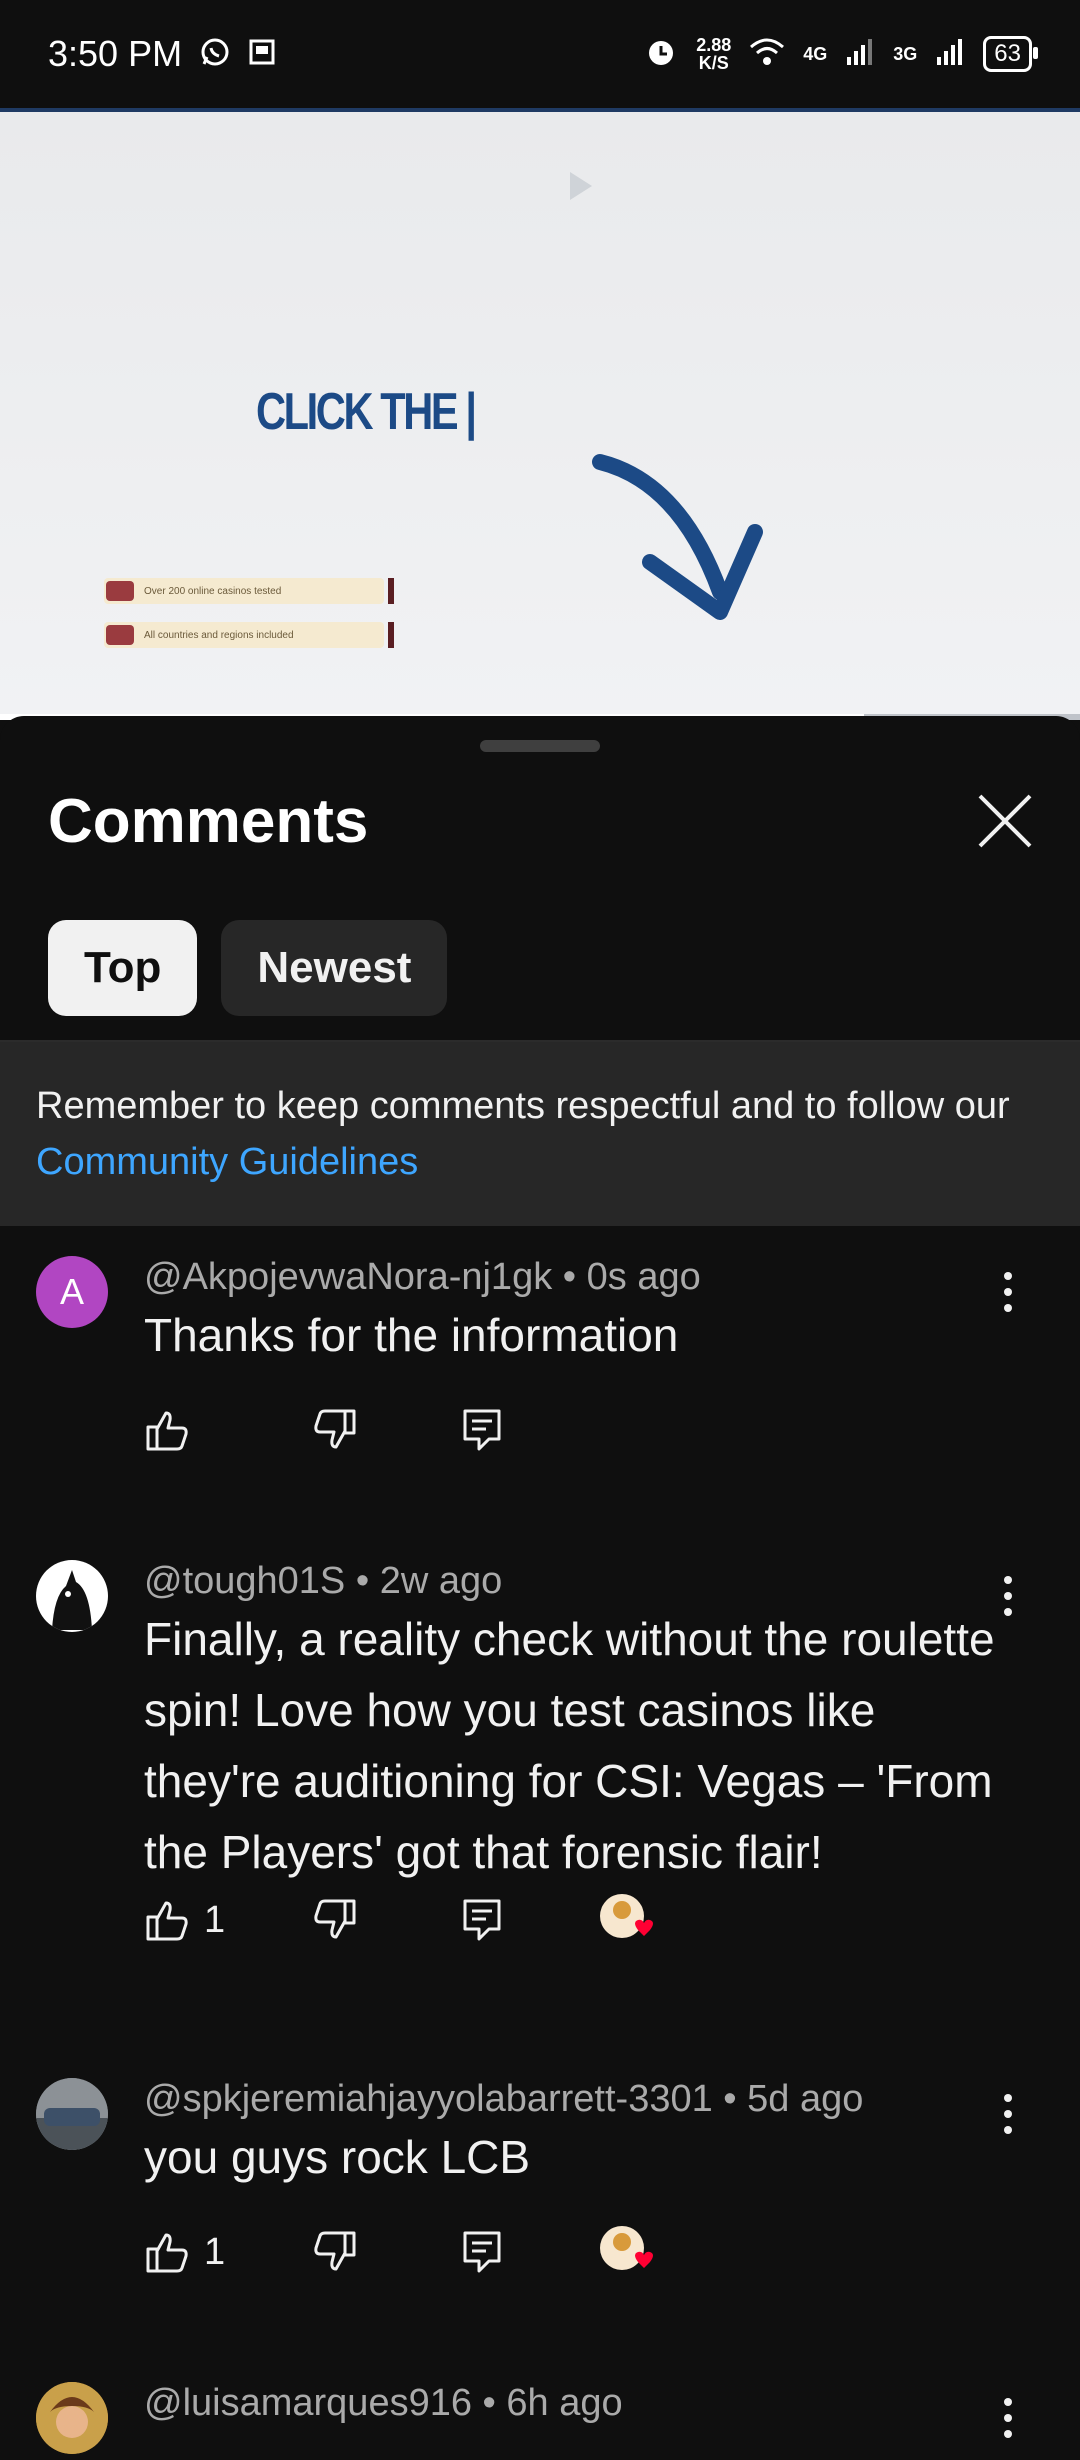  What do you see at coordinates (208, 821) in the screenshot?
I see `comments-title: Comments` at bounding box center [208, 821].